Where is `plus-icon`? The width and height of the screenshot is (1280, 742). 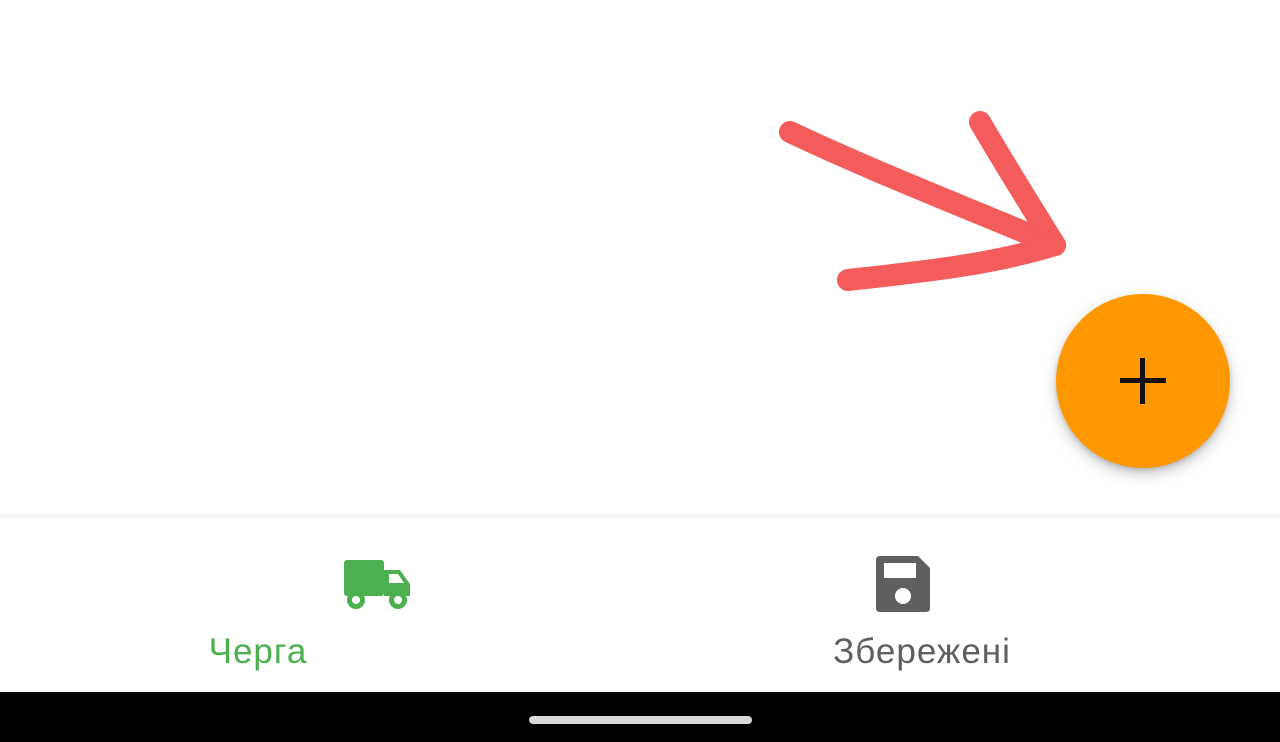
plus-icon is located at coordinates (1143, 381).